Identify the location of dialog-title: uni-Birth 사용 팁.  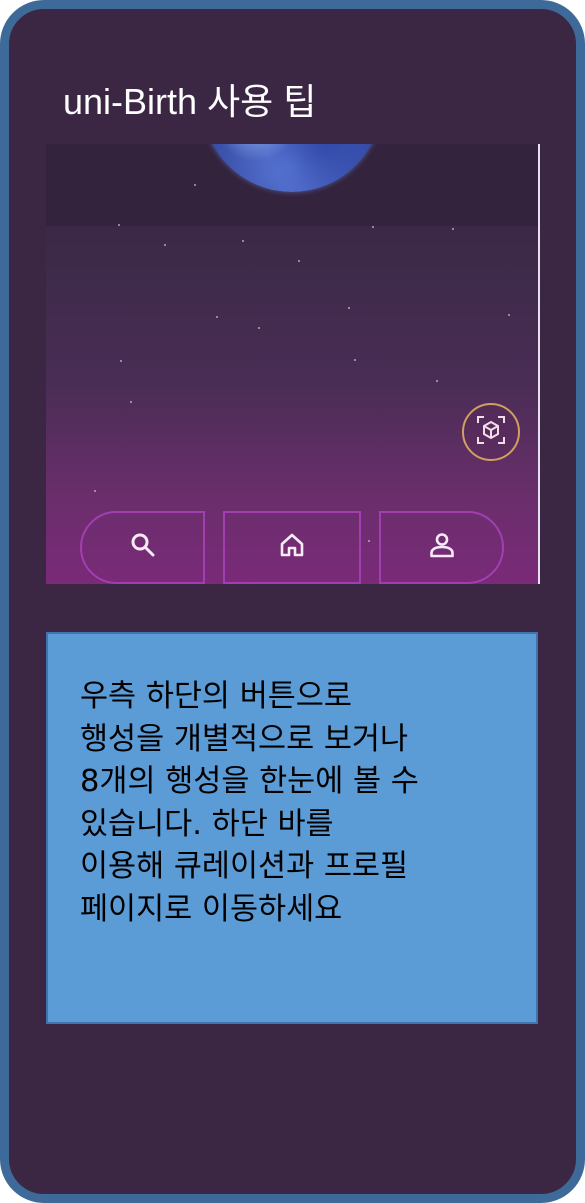
(190, 101).